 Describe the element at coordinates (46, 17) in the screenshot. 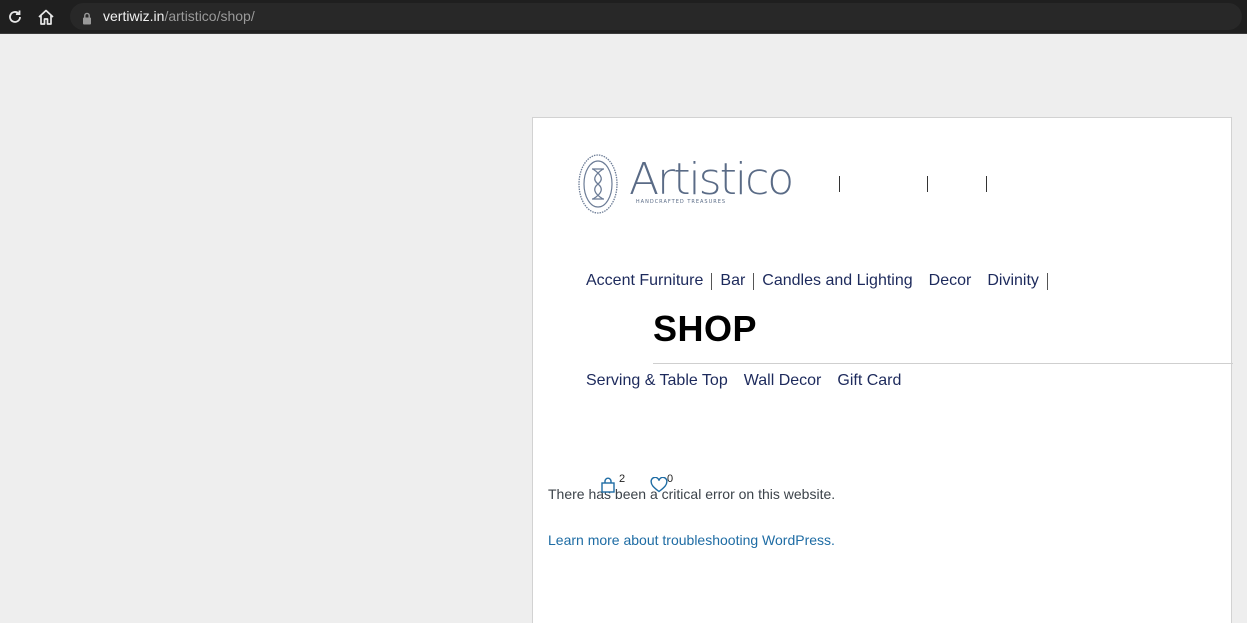

I see `home-icon` at that location.